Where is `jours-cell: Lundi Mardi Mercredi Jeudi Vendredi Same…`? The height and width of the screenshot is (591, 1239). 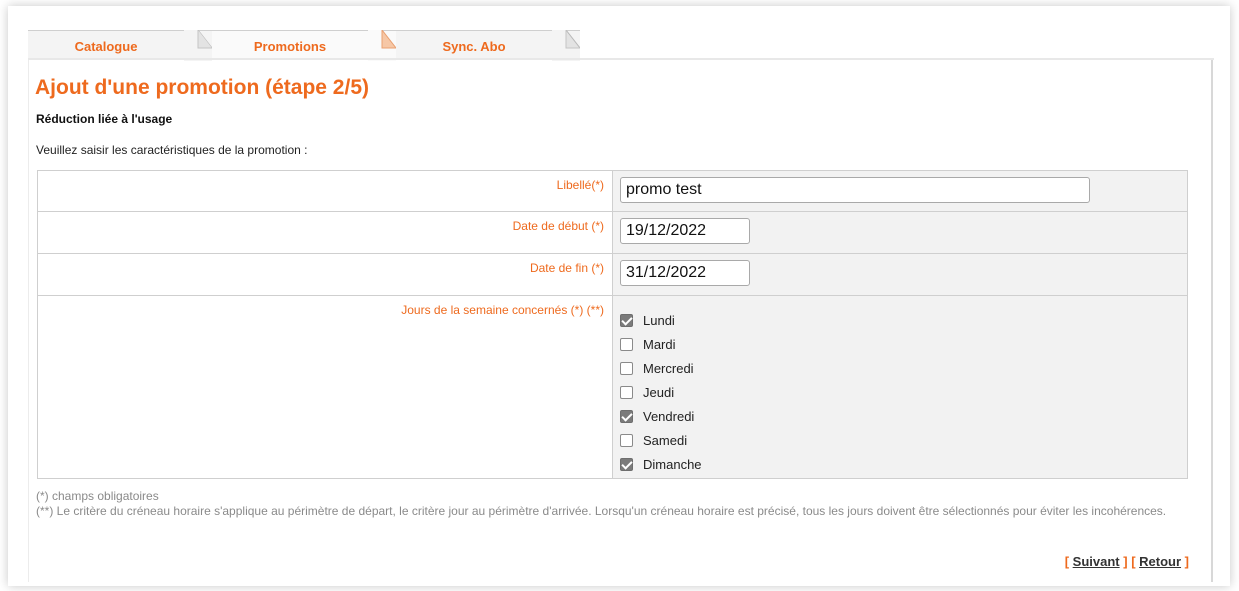
jours-cell: Lundi Mardi Mercredi Jeudi Vendredi Same… is located at coordinates (900, 387).